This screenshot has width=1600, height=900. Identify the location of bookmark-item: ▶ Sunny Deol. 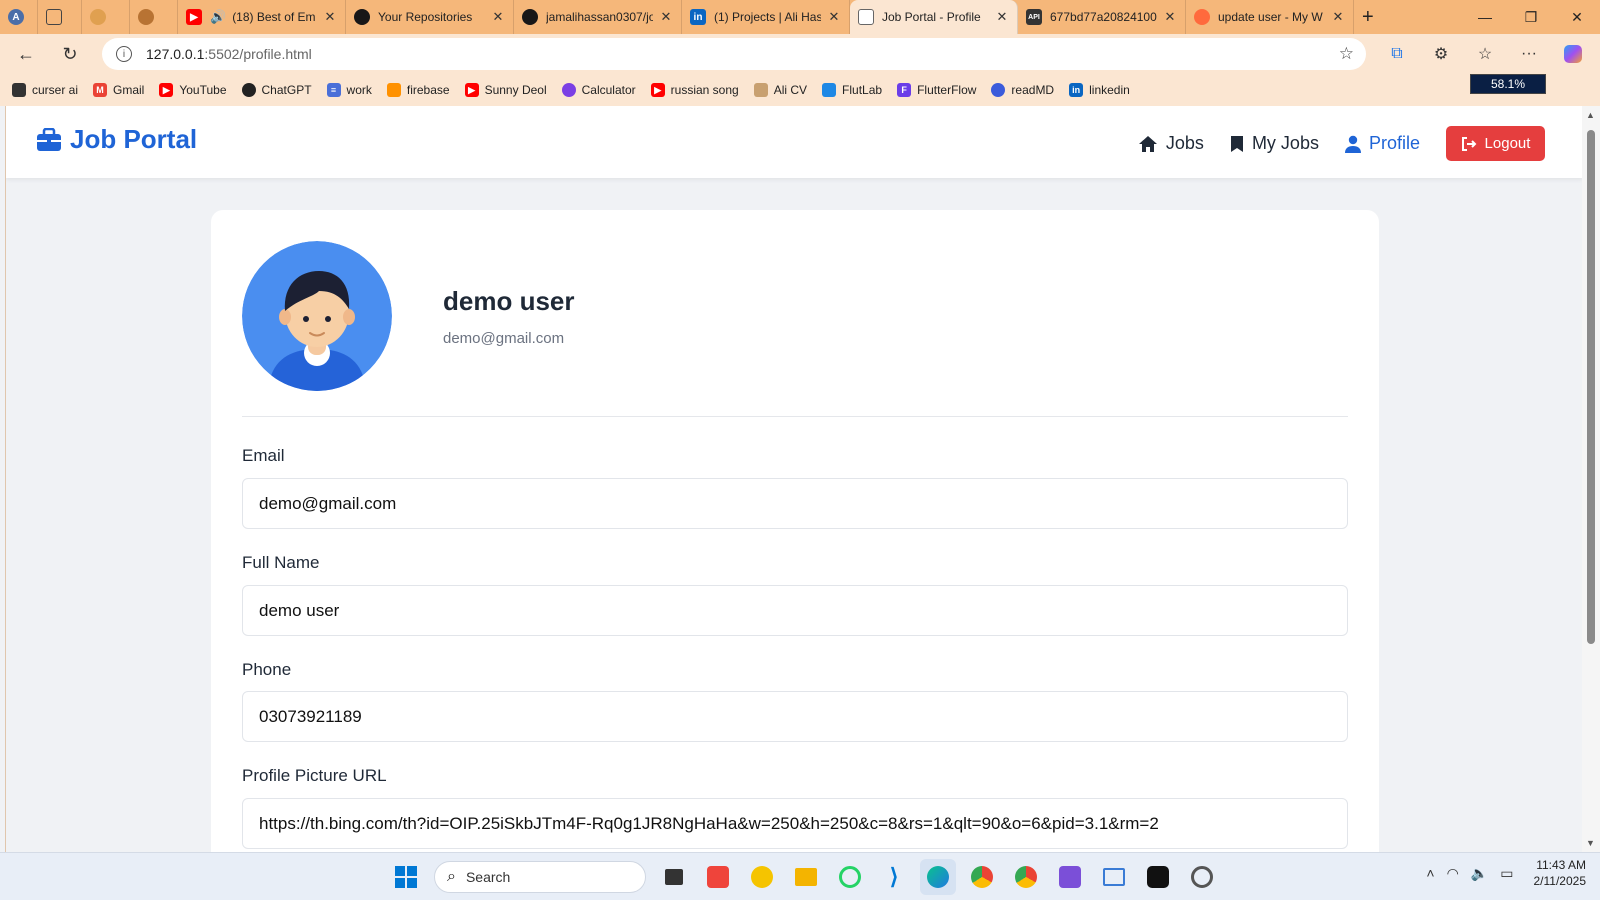
(505, 90).